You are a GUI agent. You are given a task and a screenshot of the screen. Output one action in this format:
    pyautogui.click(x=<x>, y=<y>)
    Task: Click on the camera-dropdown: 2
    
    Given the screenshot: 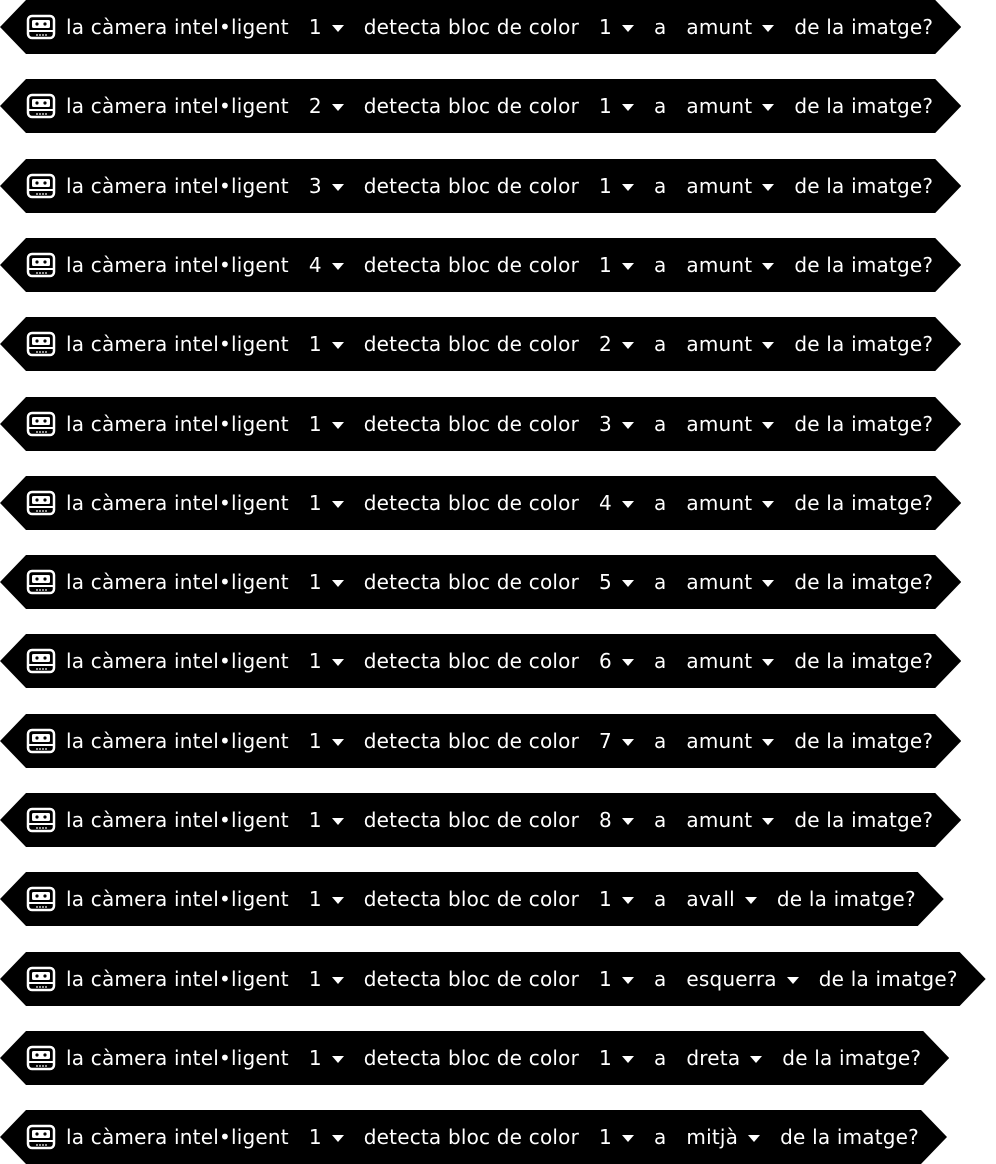 What is the action you would take?
    pyautogui.click(x=326, y=106)
    